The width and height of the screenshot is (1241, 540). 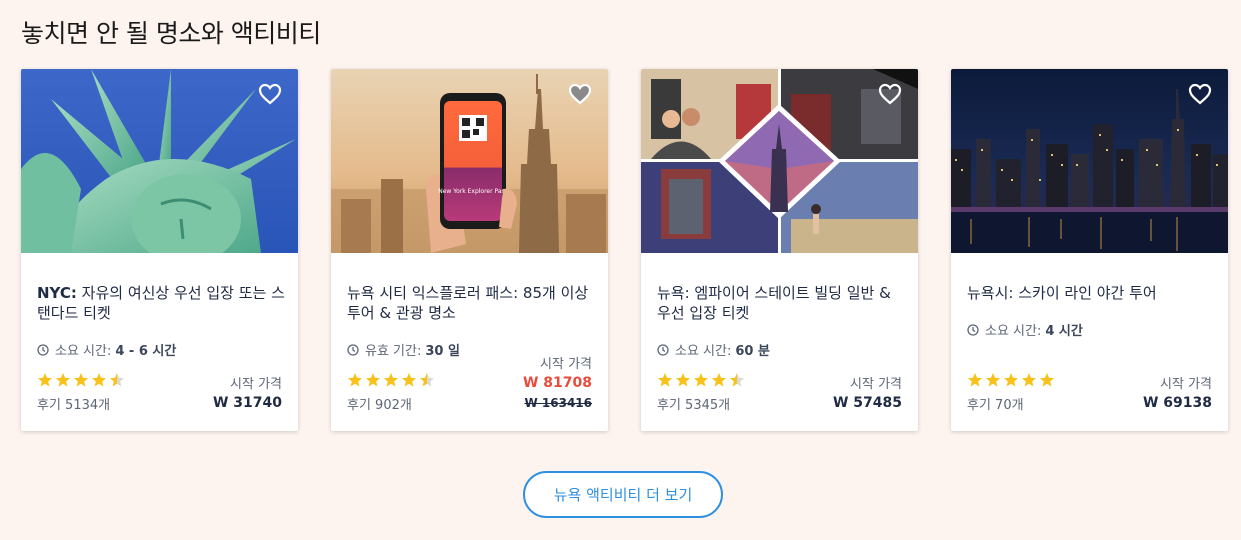 What do you see at coordinates (247, 403) in the screenshot?
I see `price: W 31740` at bounding box center [247, 403].